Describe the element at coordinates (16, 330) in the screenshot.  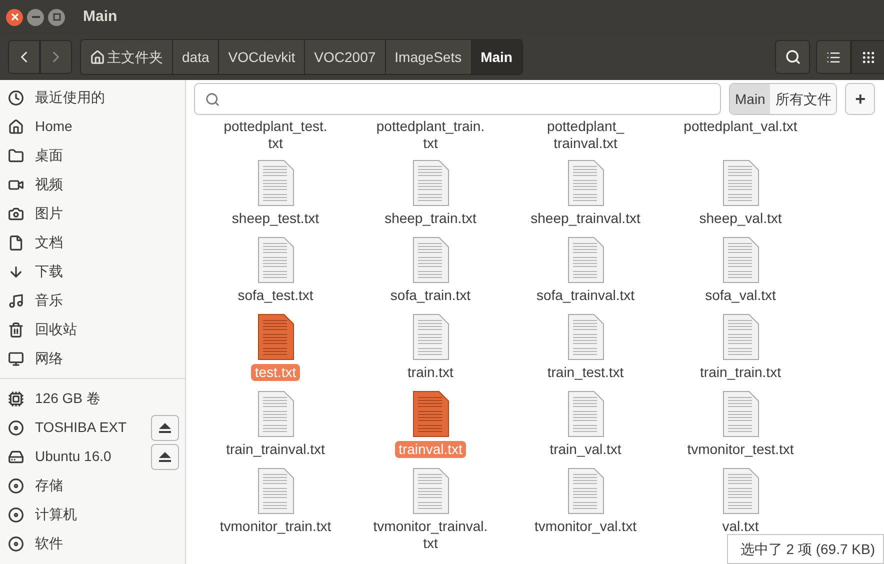
I see `trash-icon` at that location.